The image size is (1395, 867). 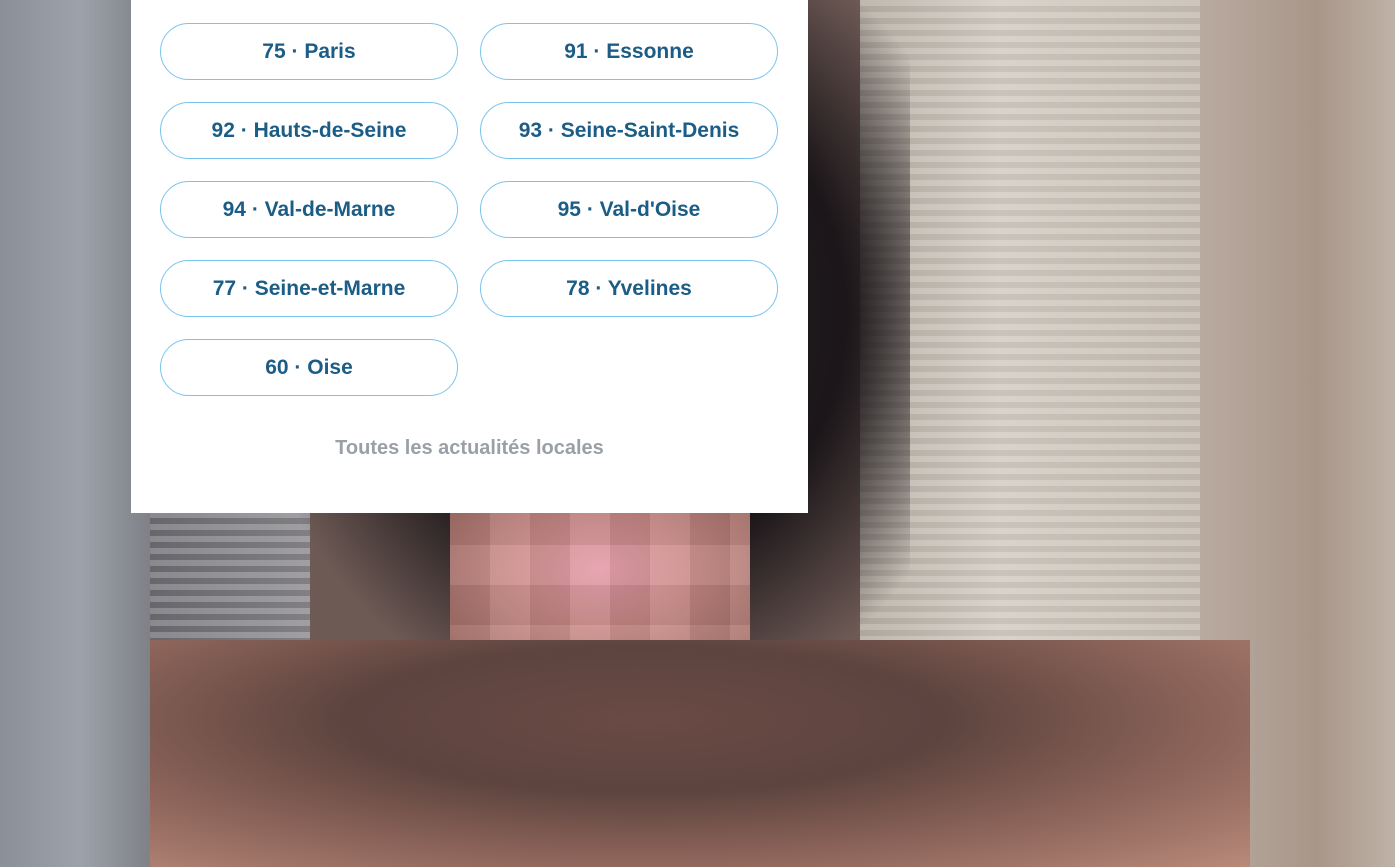 What do you see at coordinates (629, 51) in the screenshot?
I see `department-button-essonne: 91 · Essonne` at bounding box center [629, 51].